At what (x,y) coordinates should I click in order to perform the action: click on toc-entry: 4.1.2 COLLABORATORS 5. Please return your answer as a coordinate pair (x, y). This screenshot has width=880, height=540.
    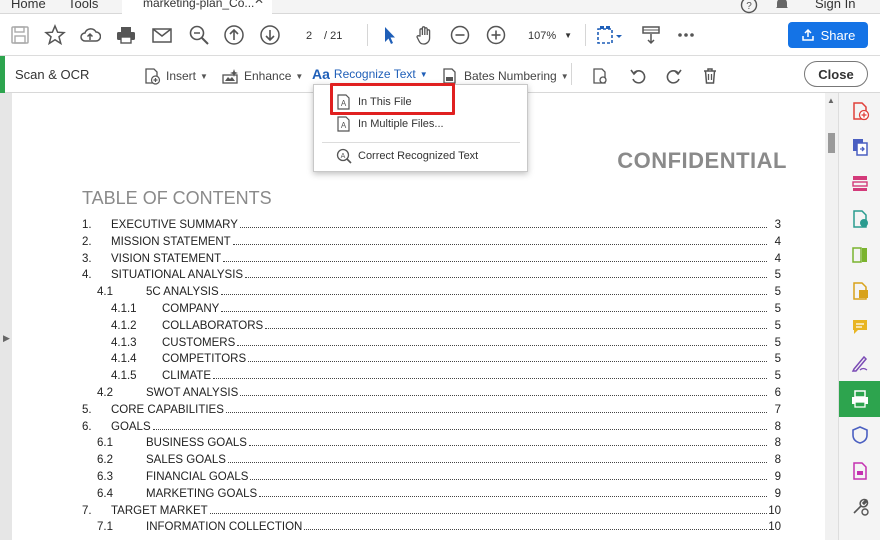
    Looking at the image, I should click on (418, 328).